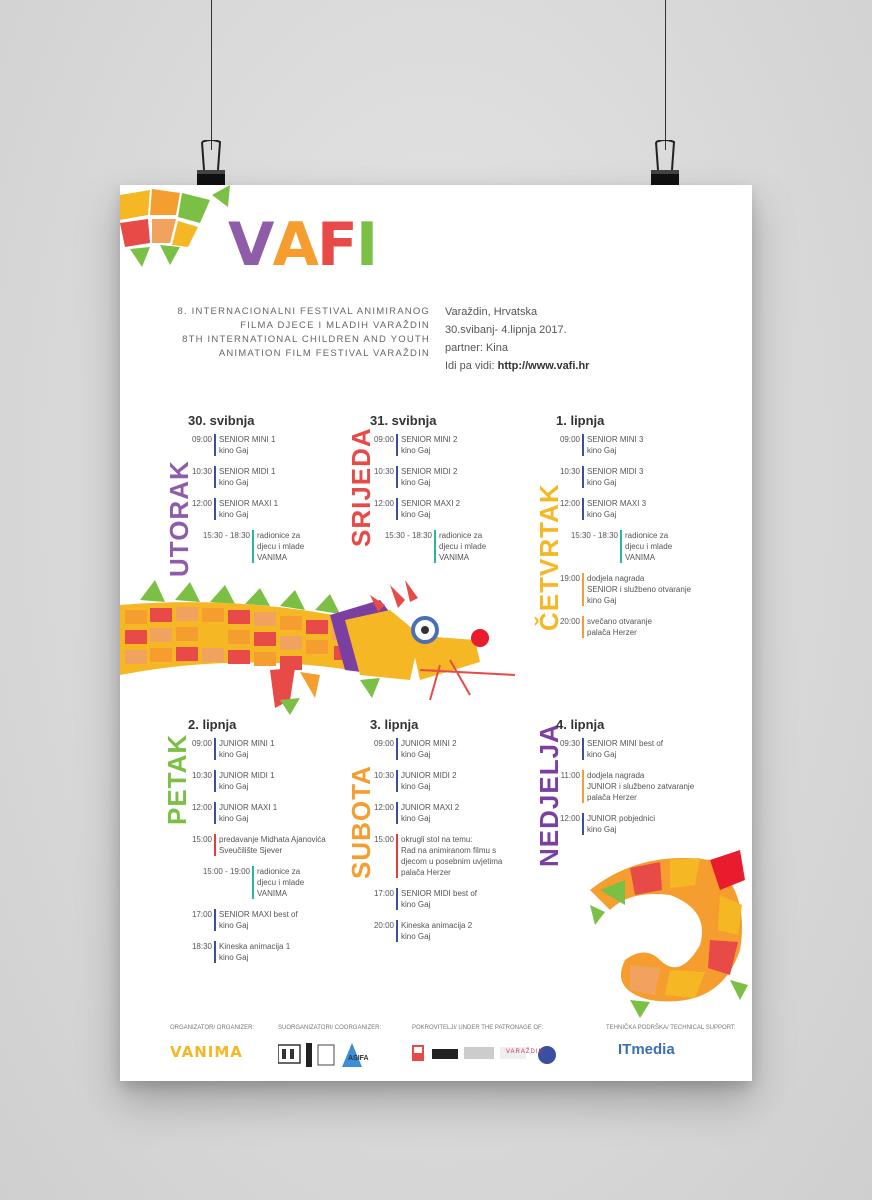 The image size is (872, 1200). What do you see at coordinates (427, 813) in the screenshot?
I see `event-details: JUNIOR MAXI 2 kino Gaj` at bounding box center [427, 813].